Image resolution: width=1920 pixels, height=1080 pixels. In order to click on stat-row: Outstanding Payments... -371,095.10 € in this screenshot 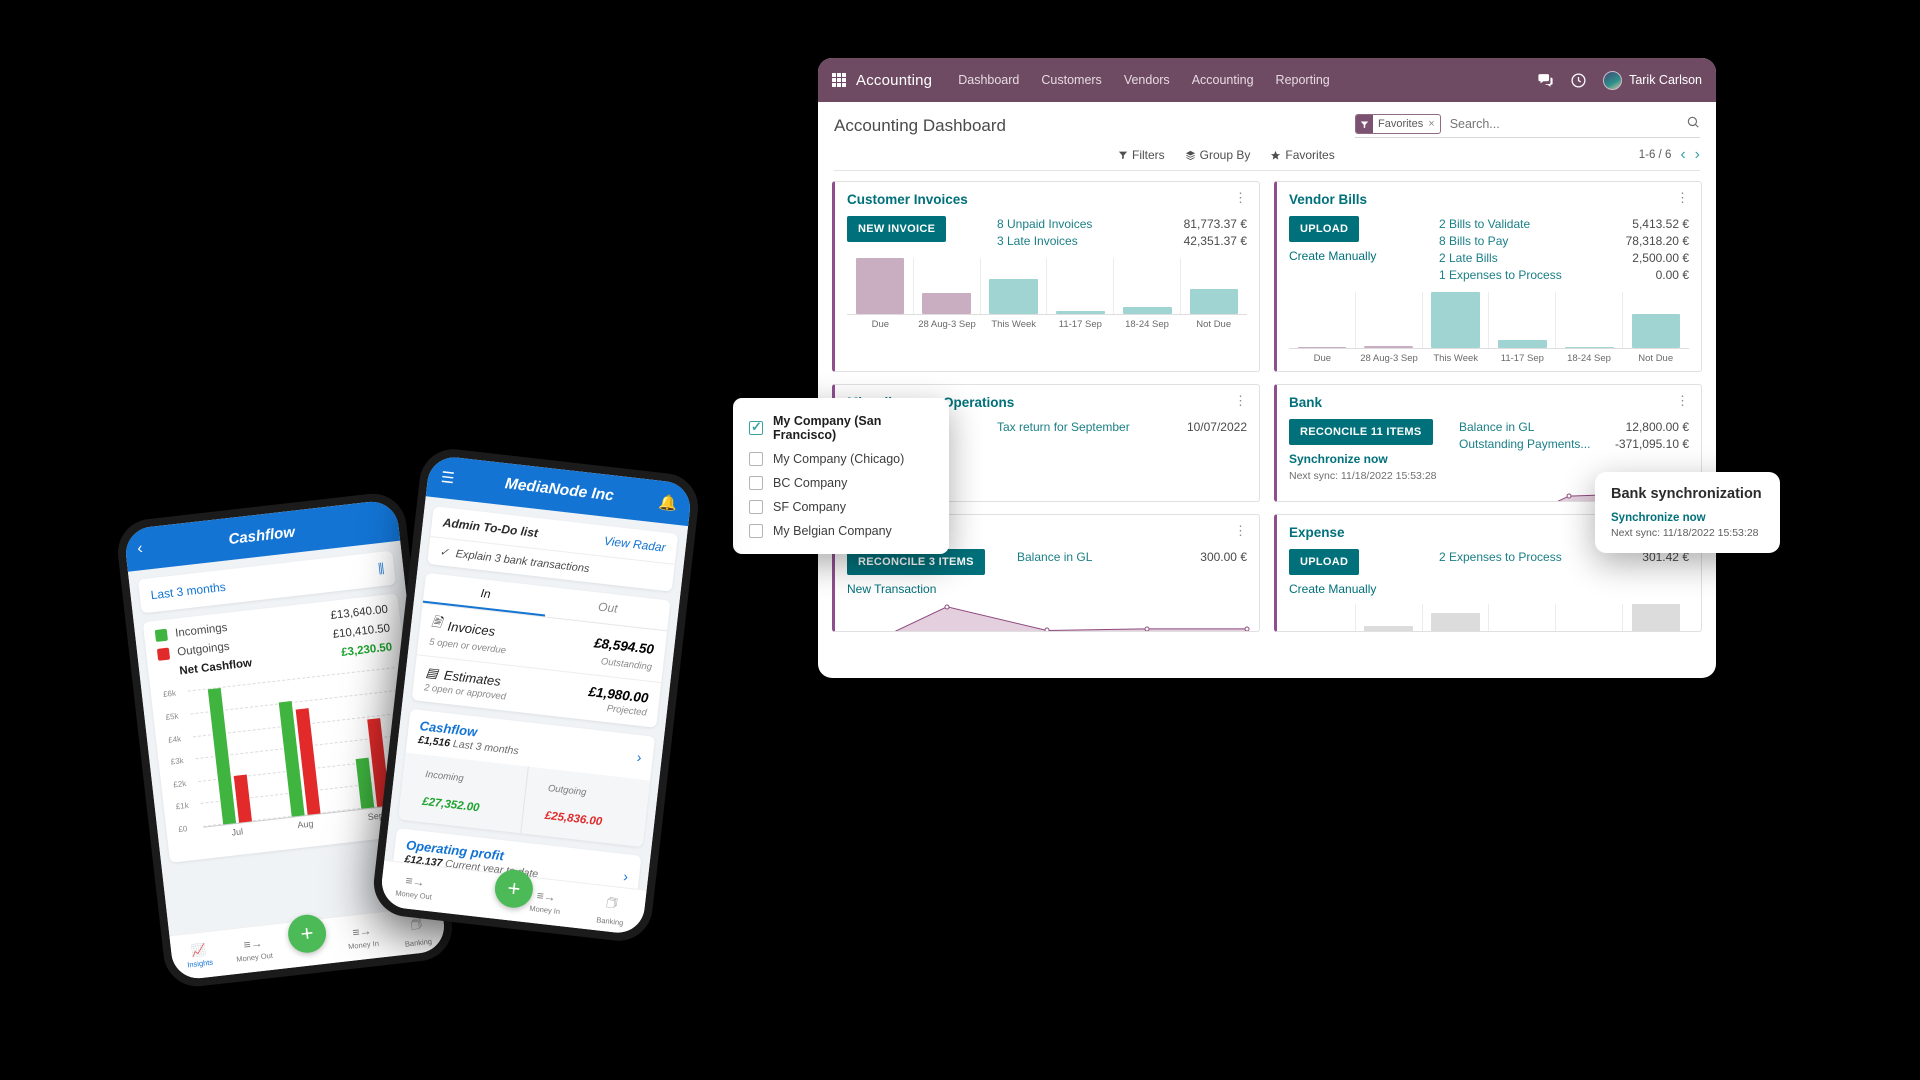, I will do `click(1574, 444)`.